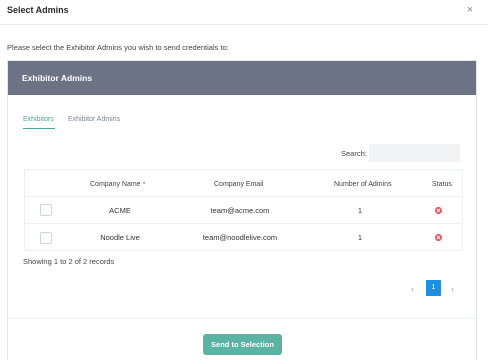  Describe the element at coordinates (38, 10) in the screenshot. I see `modal-title: Select Admins` at that location.